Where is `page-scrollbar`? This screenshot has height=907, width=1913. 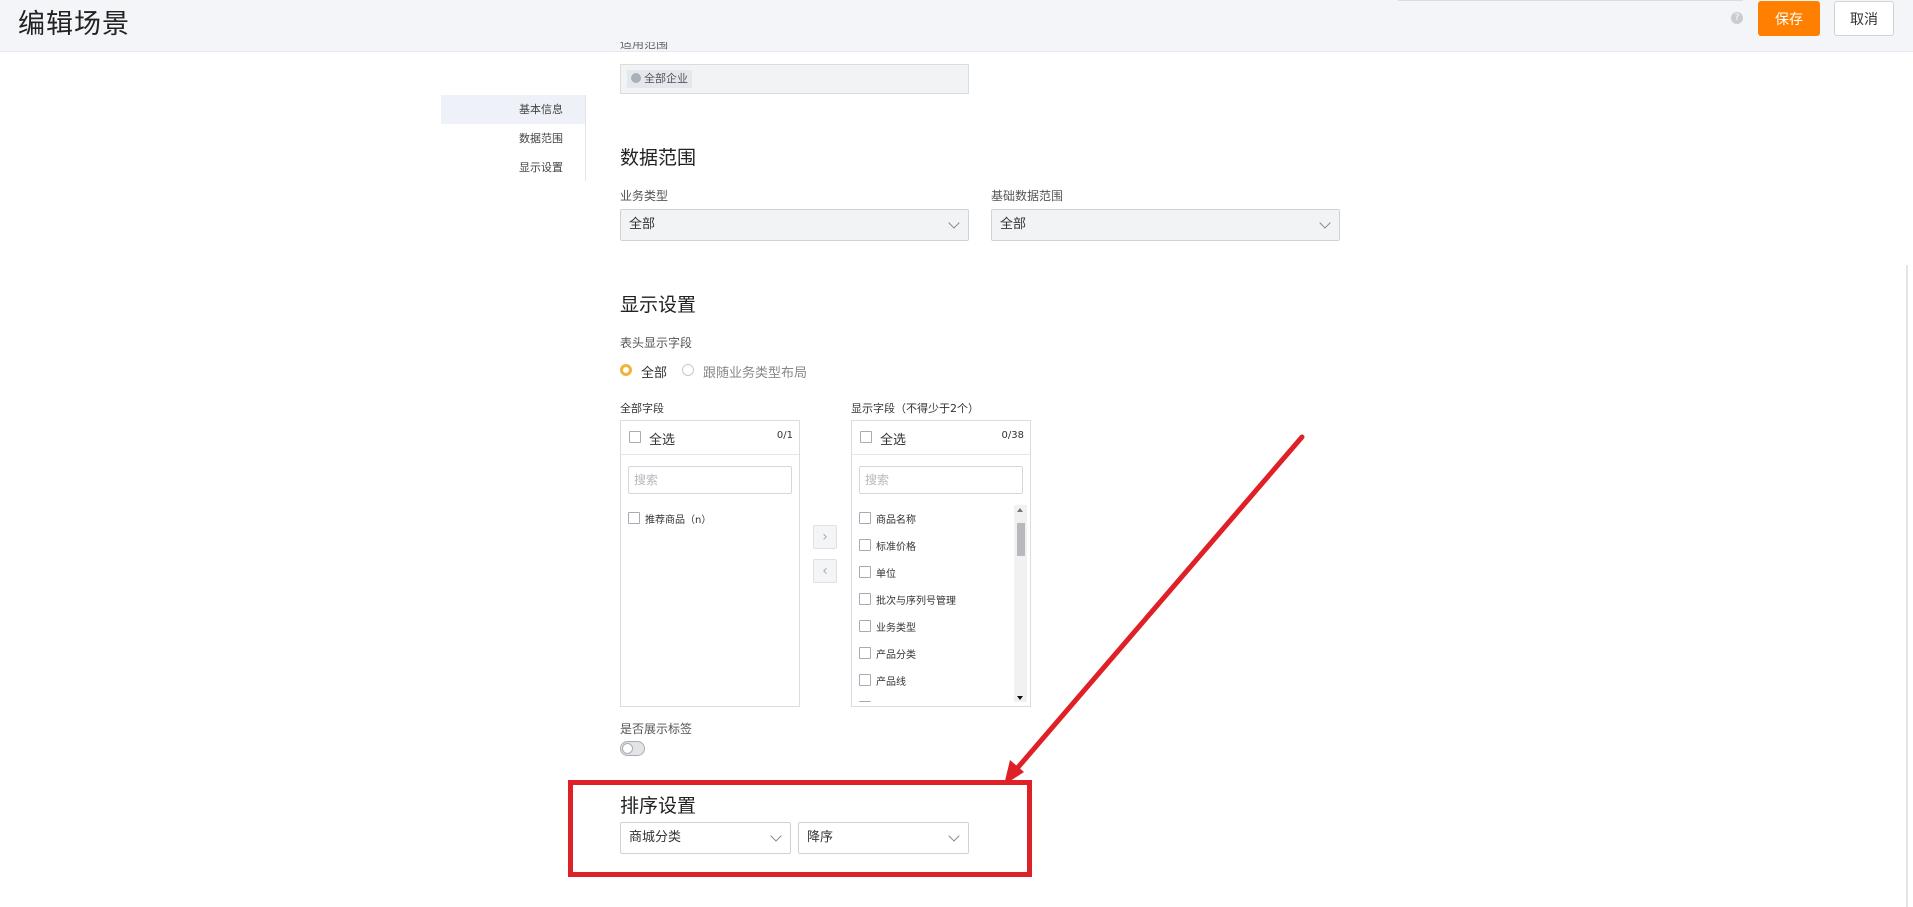
page-scrollbar is located at coordinates (1907, 586).